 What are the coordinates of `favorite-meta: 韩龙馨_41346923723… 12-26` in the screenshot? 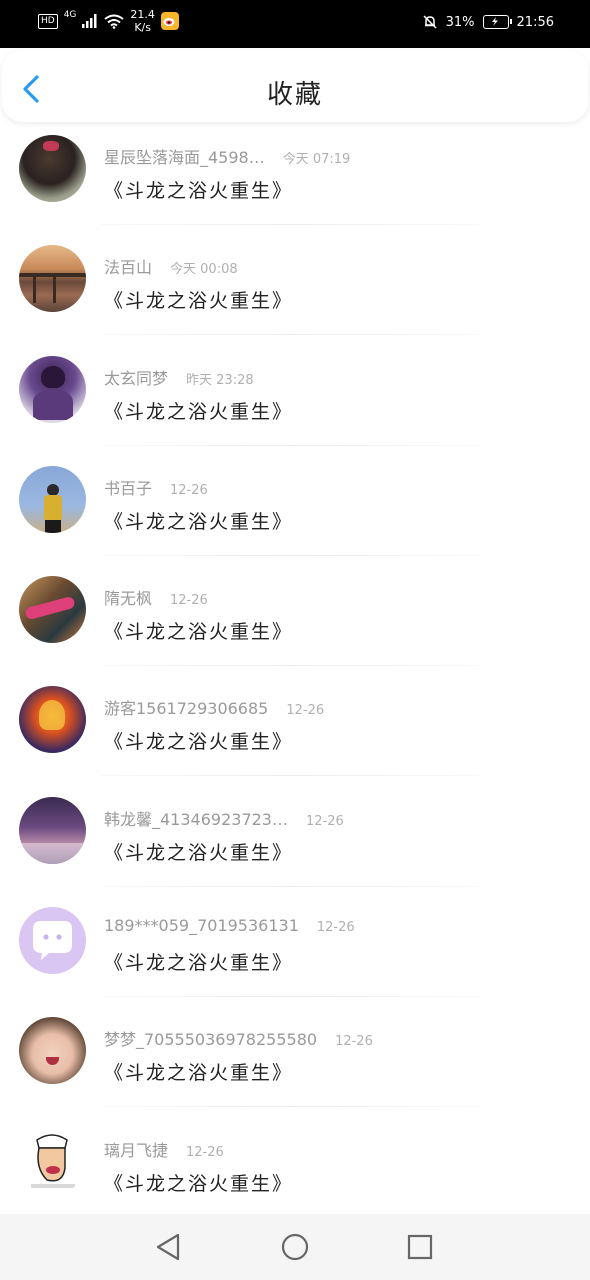 It's located at (224, 818).